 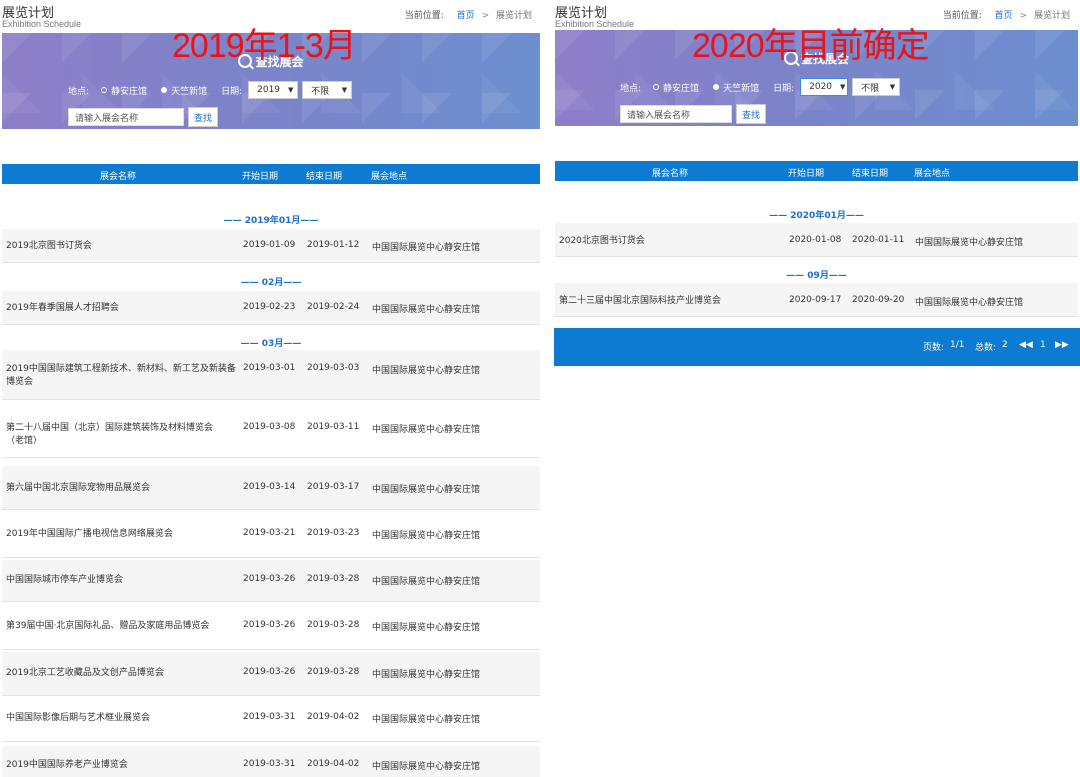 What do you see at coordinates (333, 487) in the screenshot?
I see `end-date: 2019-03-17` at bounding box center [333, 487].